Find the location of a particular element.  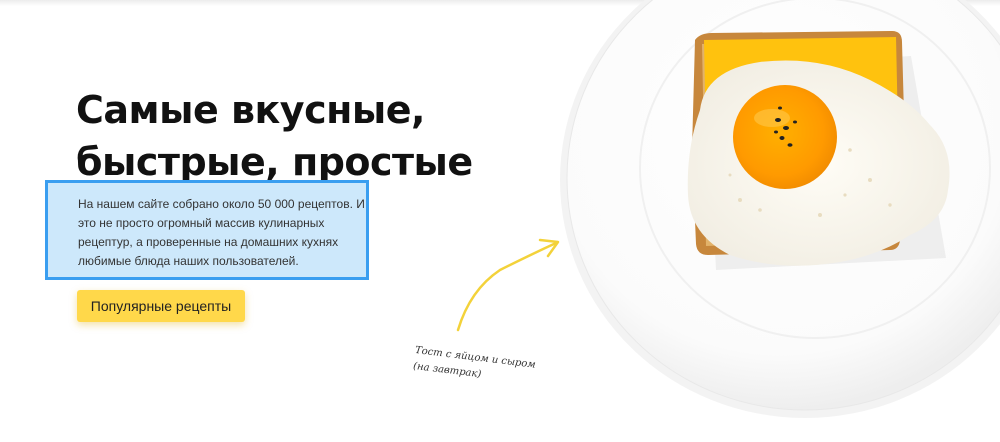

headline-highlight-text: вкусные is located at coordinates (321, 110).